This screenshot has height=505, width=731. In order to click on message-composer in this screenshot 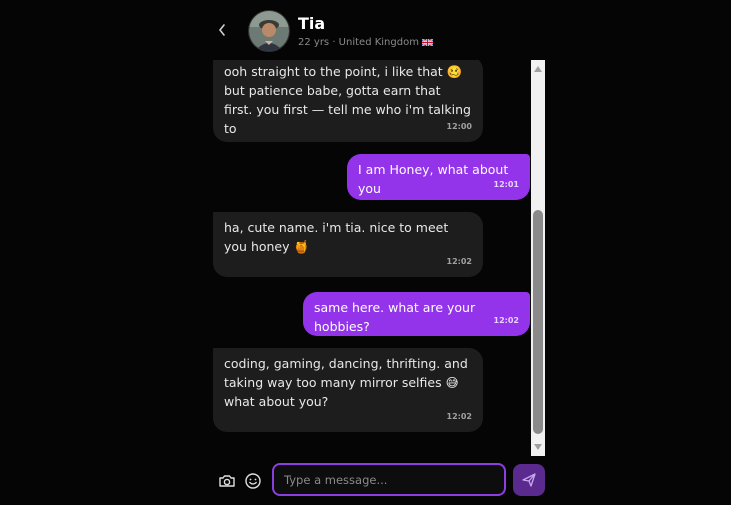, I will do `click(378, 480)`.